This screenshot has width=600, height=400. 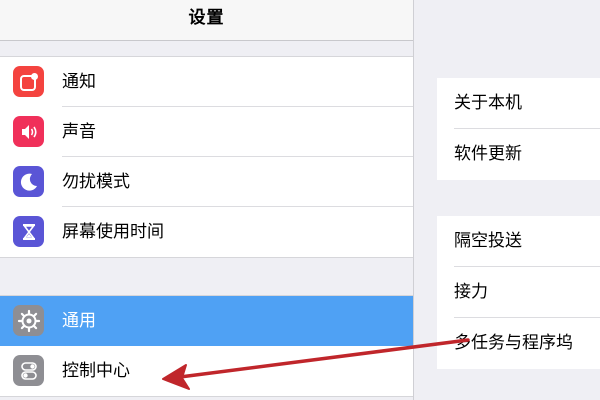 I want to click on detail-item-label: 多任务与程序坞, so click(x=513, y=343).